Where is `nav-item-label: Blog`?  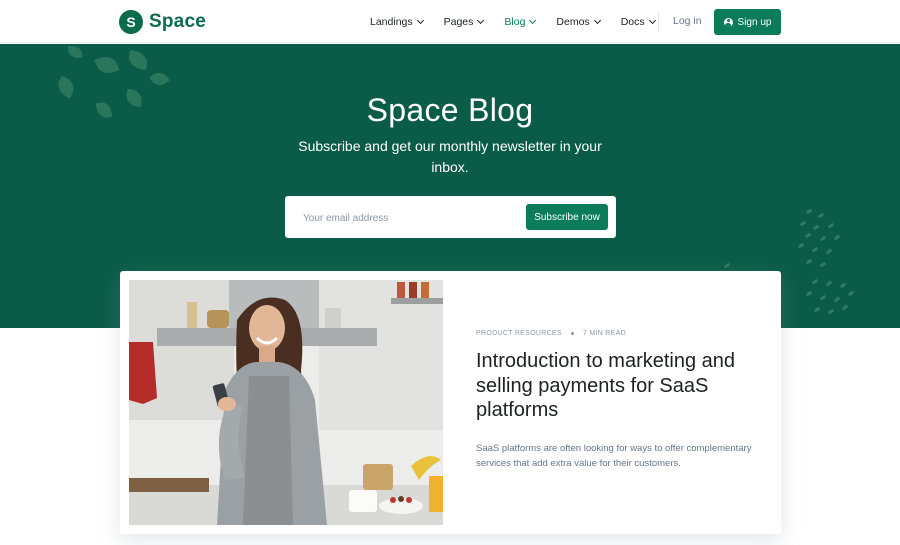 nav-item-label: Blog is located at coordinates (515, 21).